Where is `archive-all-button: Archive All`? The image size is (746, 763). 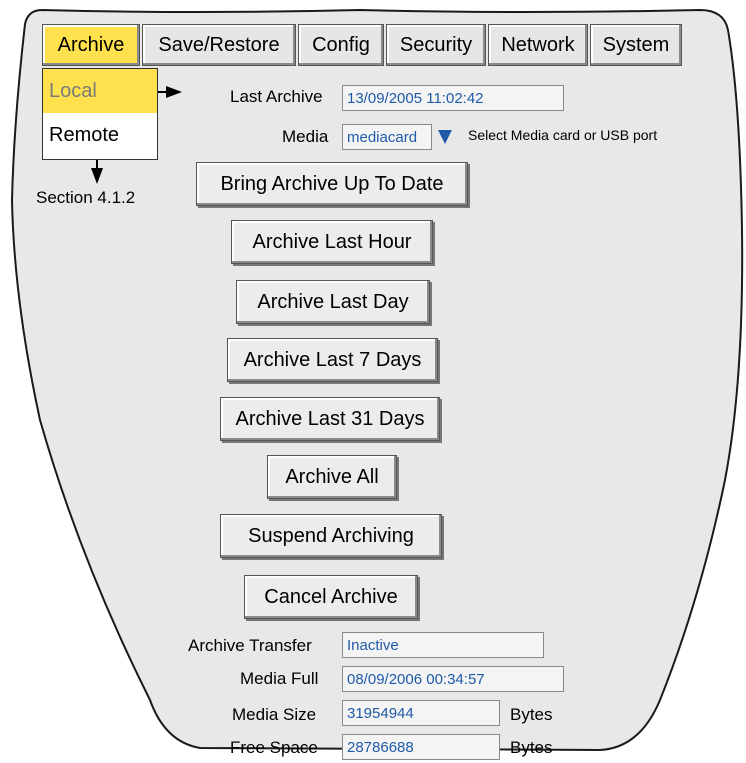
archive-all-button: Archive All is located at coordinates (332, 477).